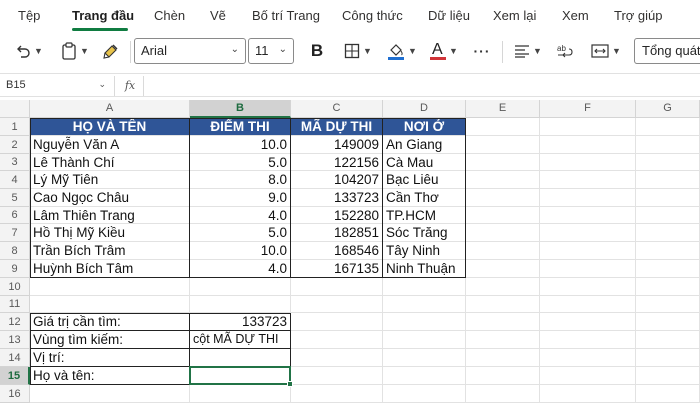 The height and width of the screenshot is (403, 700). I want to click on column-header-f: F, so click(588, 109).